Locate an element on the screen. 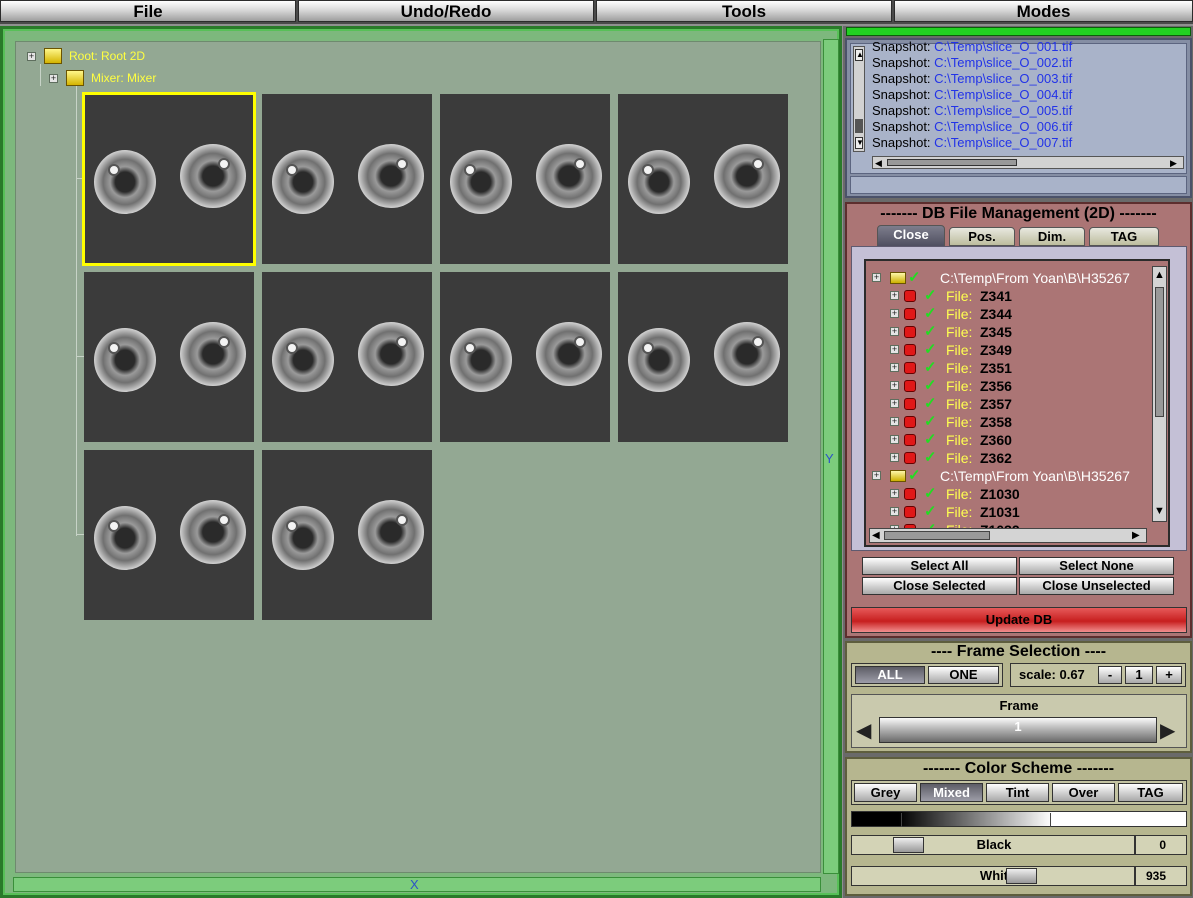  horizontal-scrollbar: X is located at coordinates (417, 884).